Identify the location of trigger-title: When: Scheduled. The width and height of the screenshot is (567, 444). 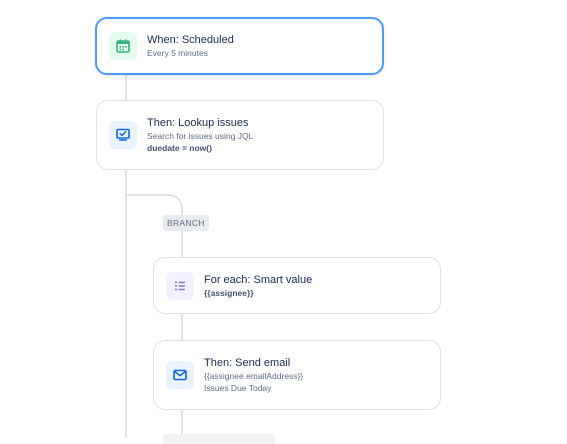
(190, 40).